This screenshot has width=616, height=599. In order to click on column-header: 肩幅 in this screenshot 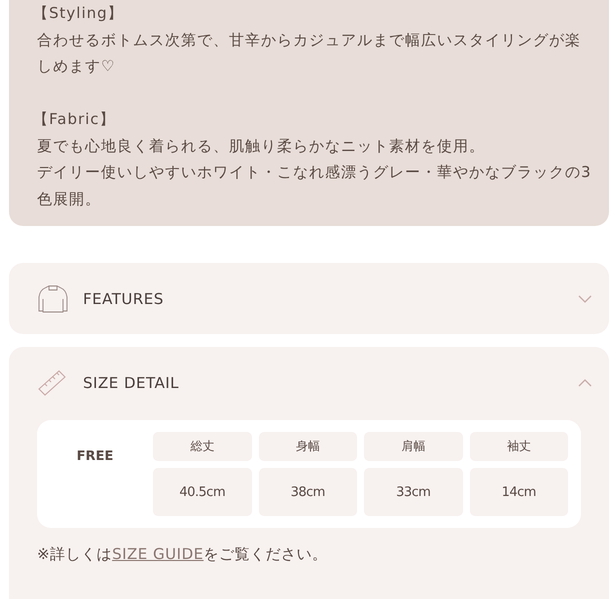, I will do `click(413, 446)`.